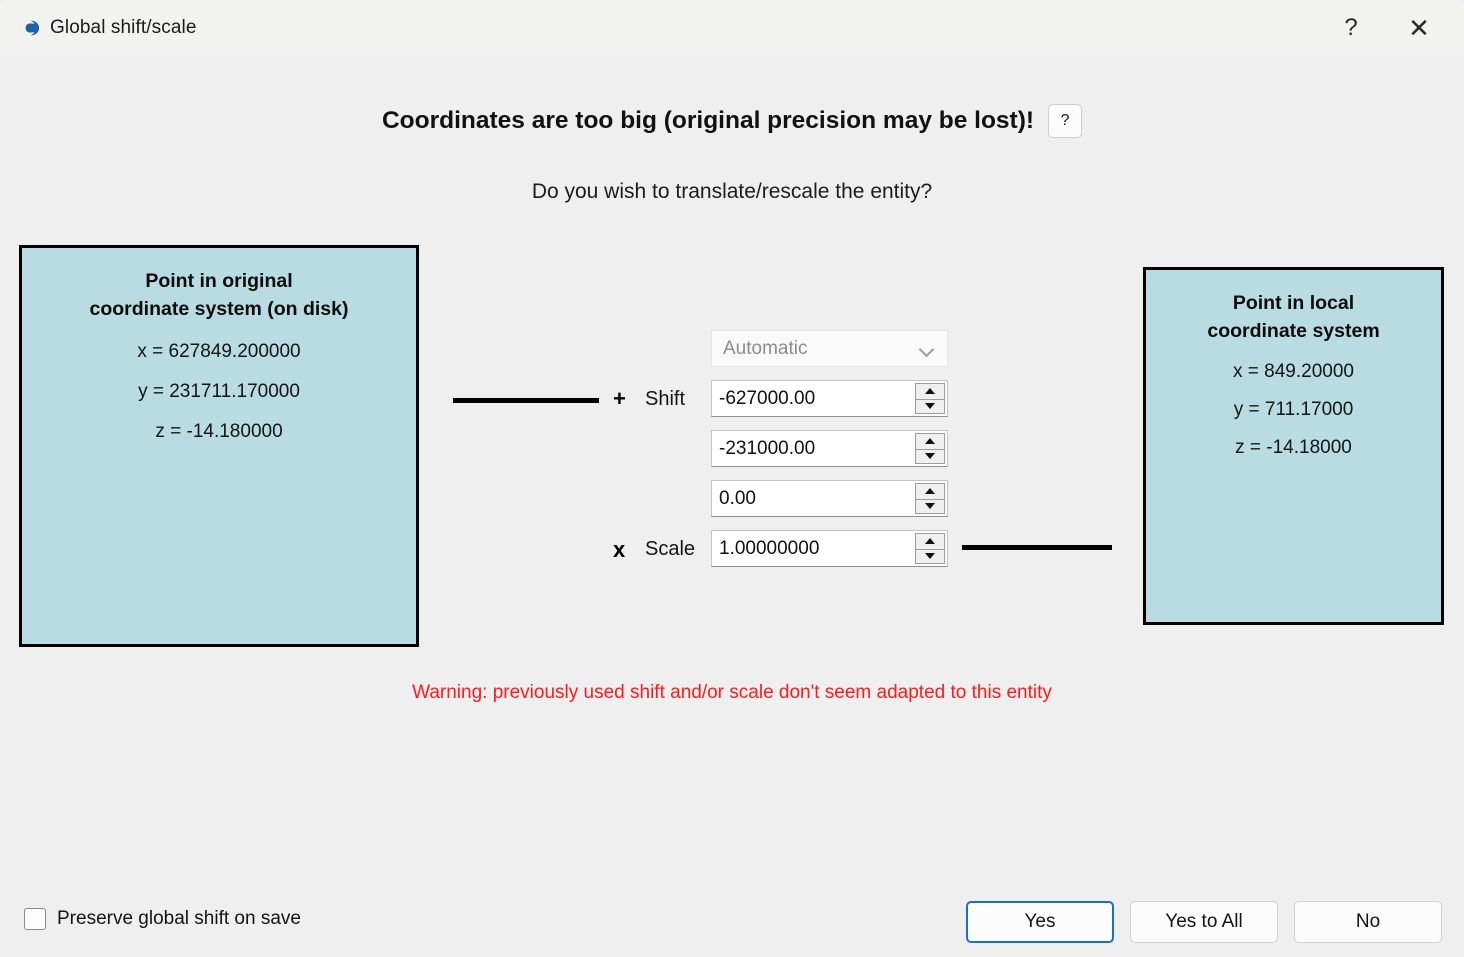 This screenshot has height=957, width=1464. I want to click on shift-y-increment-button, so click(930, 441).